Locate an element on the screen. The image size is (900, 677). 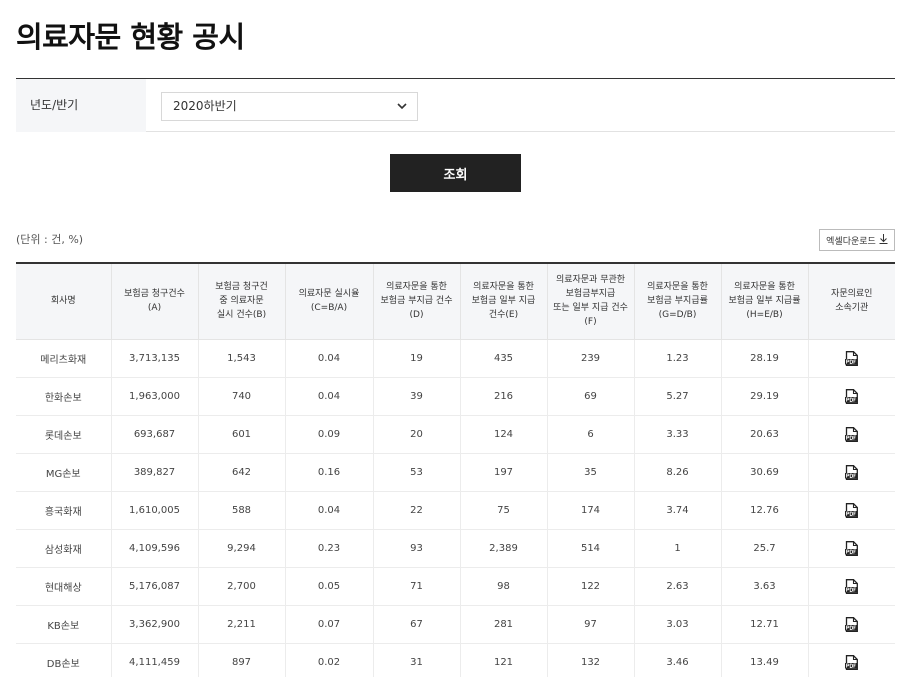
table-cell: 1.23 is located at coordinates (678, 358).